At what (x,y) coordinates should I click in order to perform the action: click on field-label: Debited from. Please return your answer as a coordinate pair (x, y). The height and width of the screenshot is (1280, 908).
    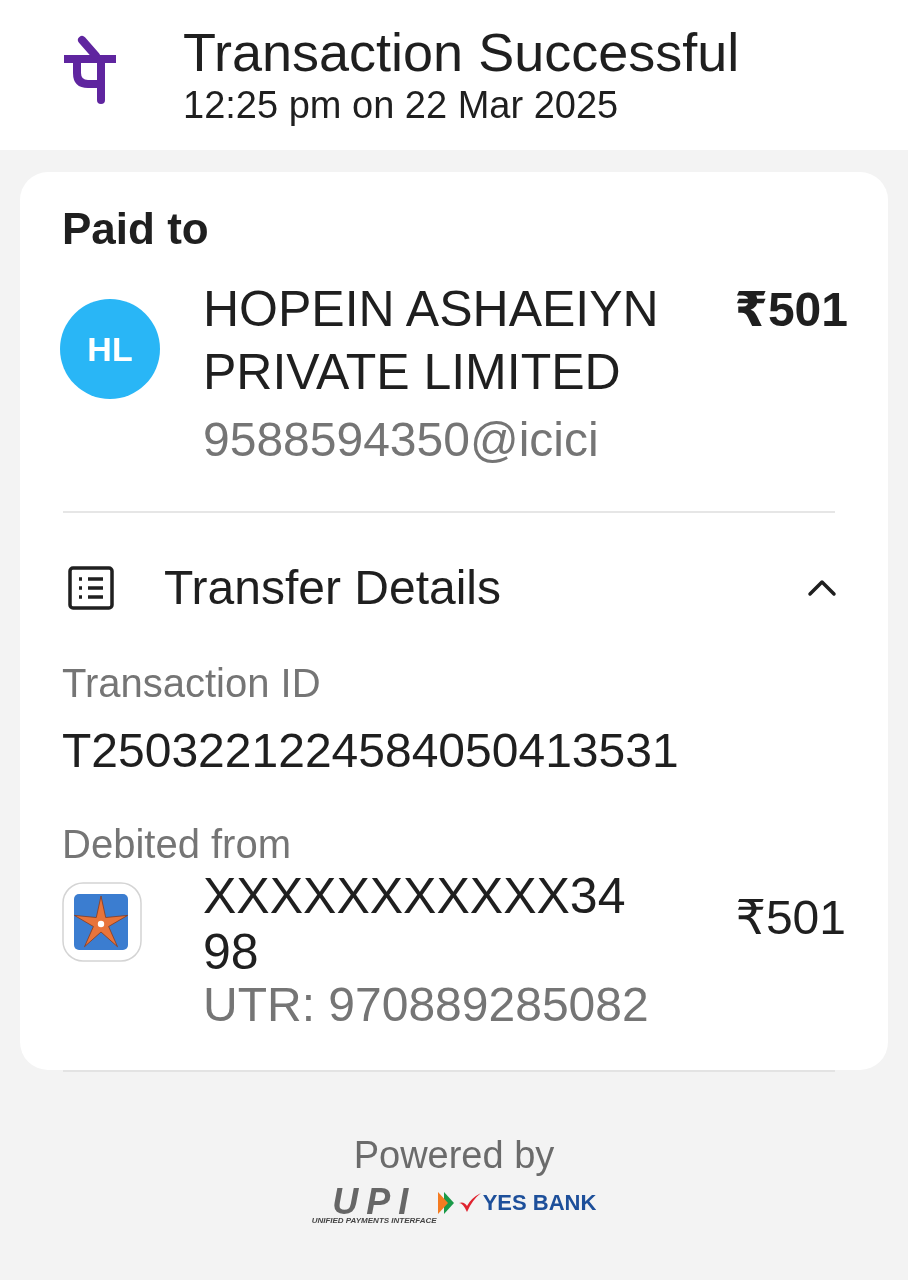
    Looking at the image, I should click on (176, 844).